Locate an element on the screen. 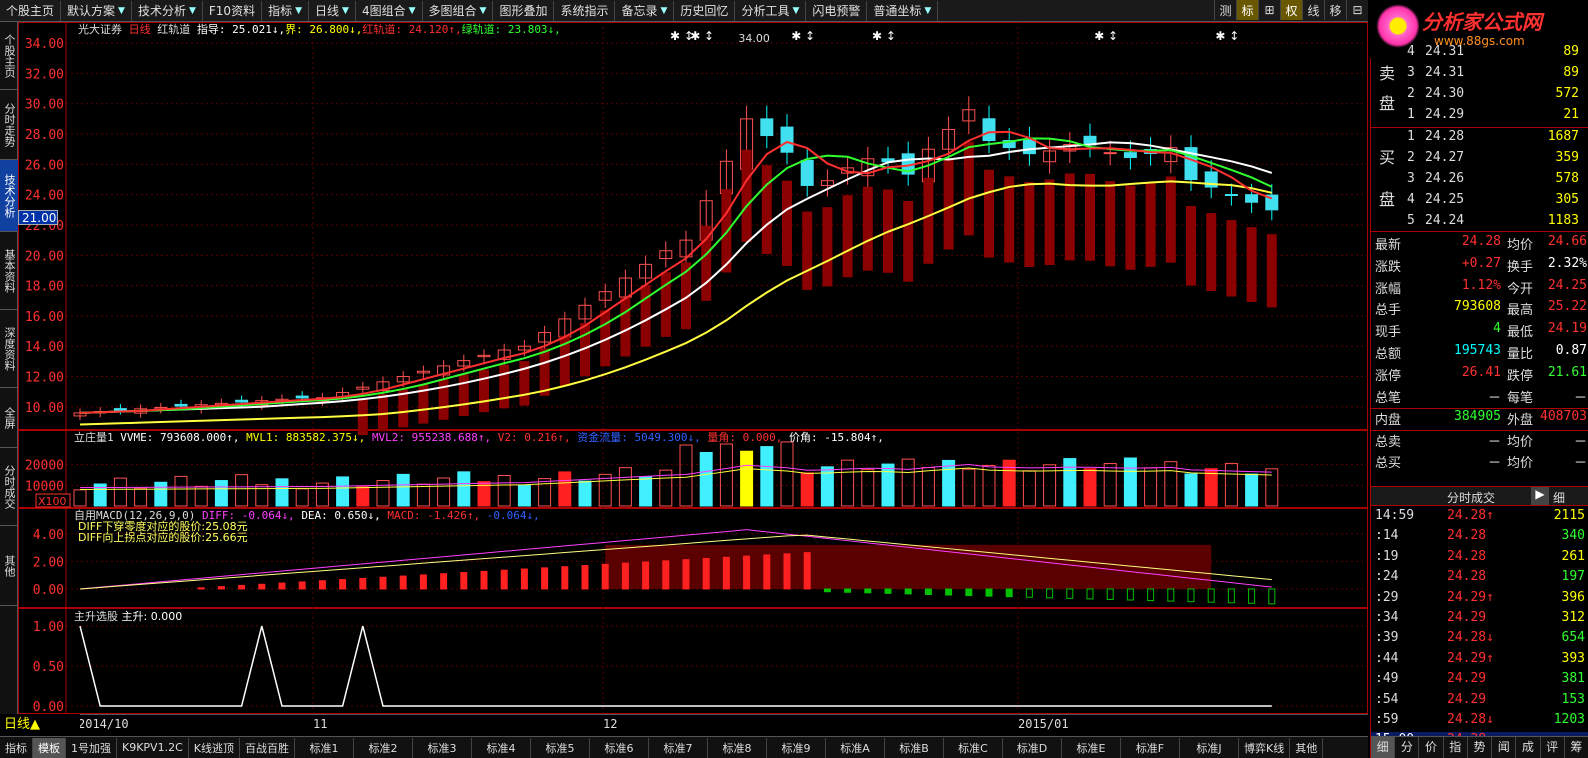  left-tab-7: 其他 is located at coordinates (9, 566).